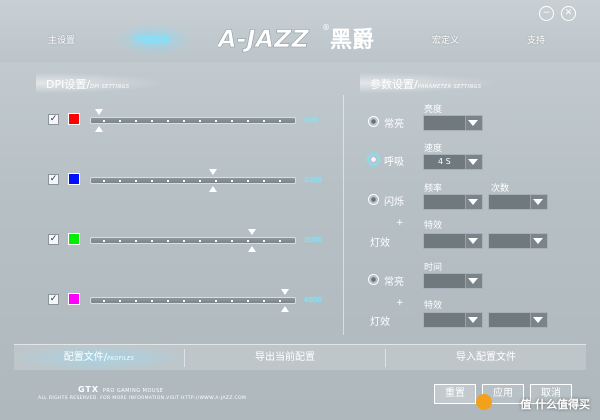 Image resolution: width=600 pixels, height=420 pixels. Describe the element at coordinates (373, 121) in the screenshot. I see `radio-always-on` at that location.